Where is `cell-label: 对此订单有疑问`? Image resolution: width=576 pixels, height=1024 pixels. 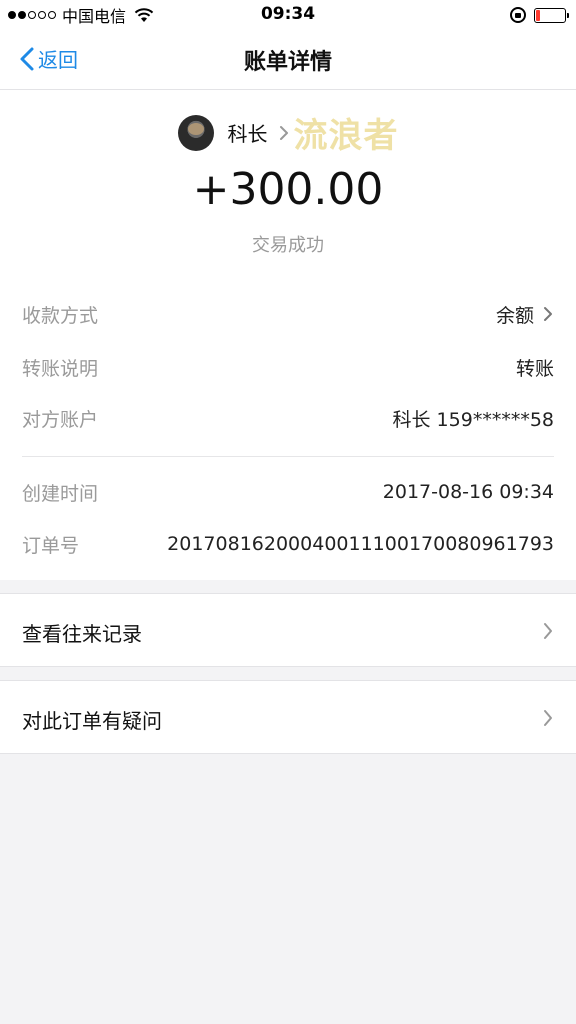
cell-label: 对此订单有疑问 is located at coordinates (92, 721).